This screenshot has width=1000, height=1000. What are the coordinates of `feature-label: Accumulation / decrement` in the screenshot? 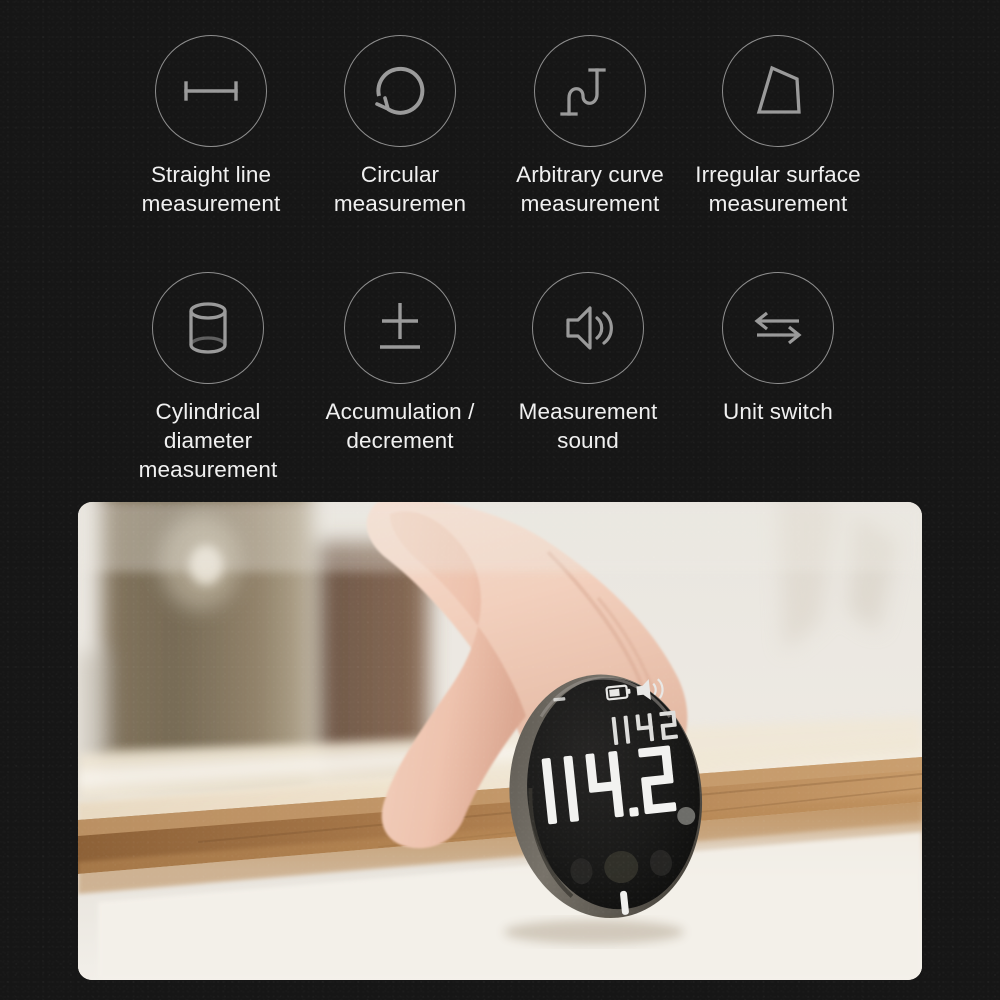 It's located at (400, 426).